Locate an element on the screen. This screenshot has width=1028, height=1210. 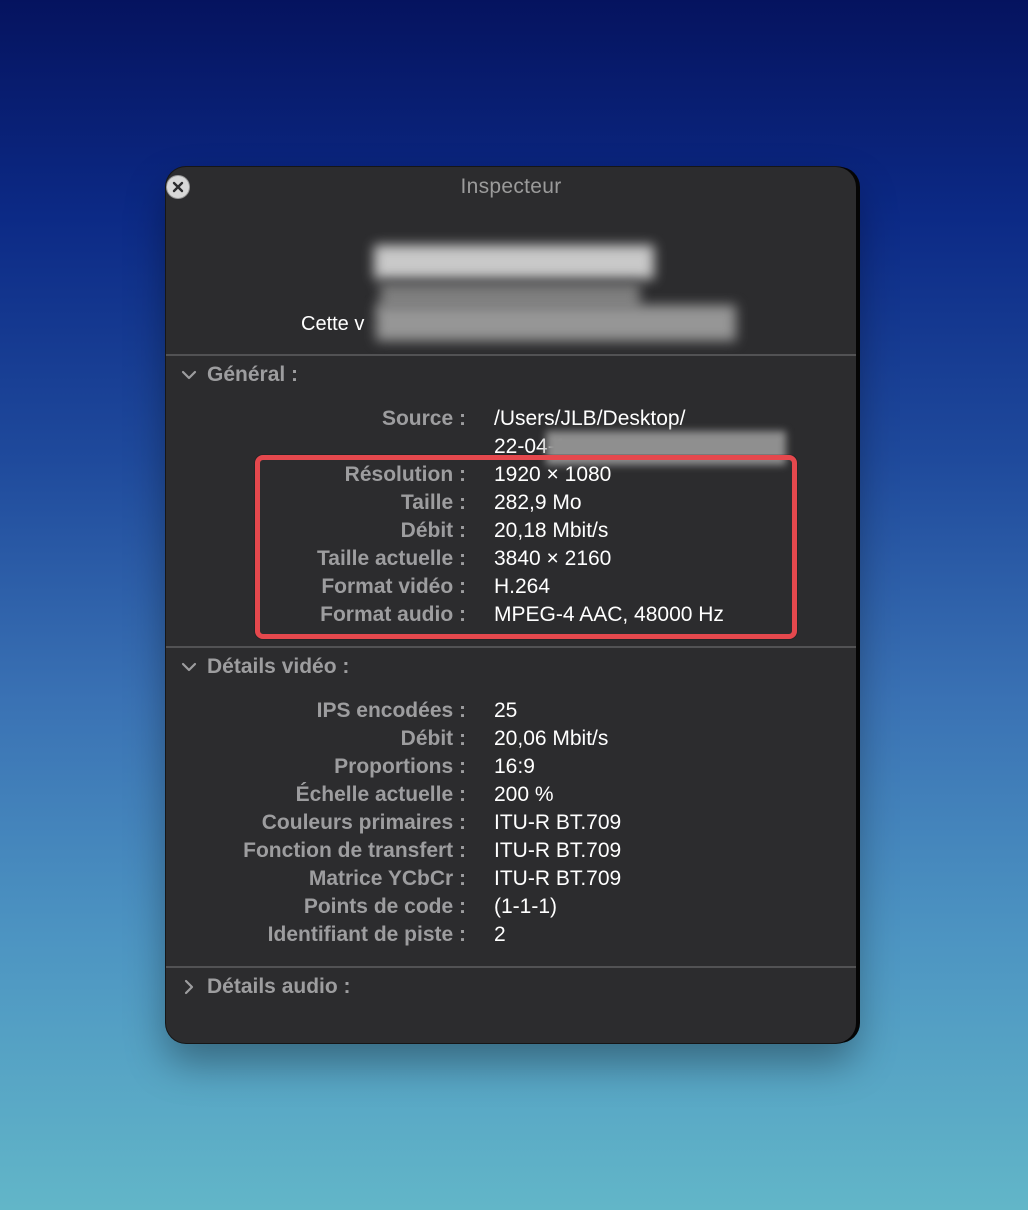
section-video-toggle: Détails vidéo : is located at coordinates (264, 667).